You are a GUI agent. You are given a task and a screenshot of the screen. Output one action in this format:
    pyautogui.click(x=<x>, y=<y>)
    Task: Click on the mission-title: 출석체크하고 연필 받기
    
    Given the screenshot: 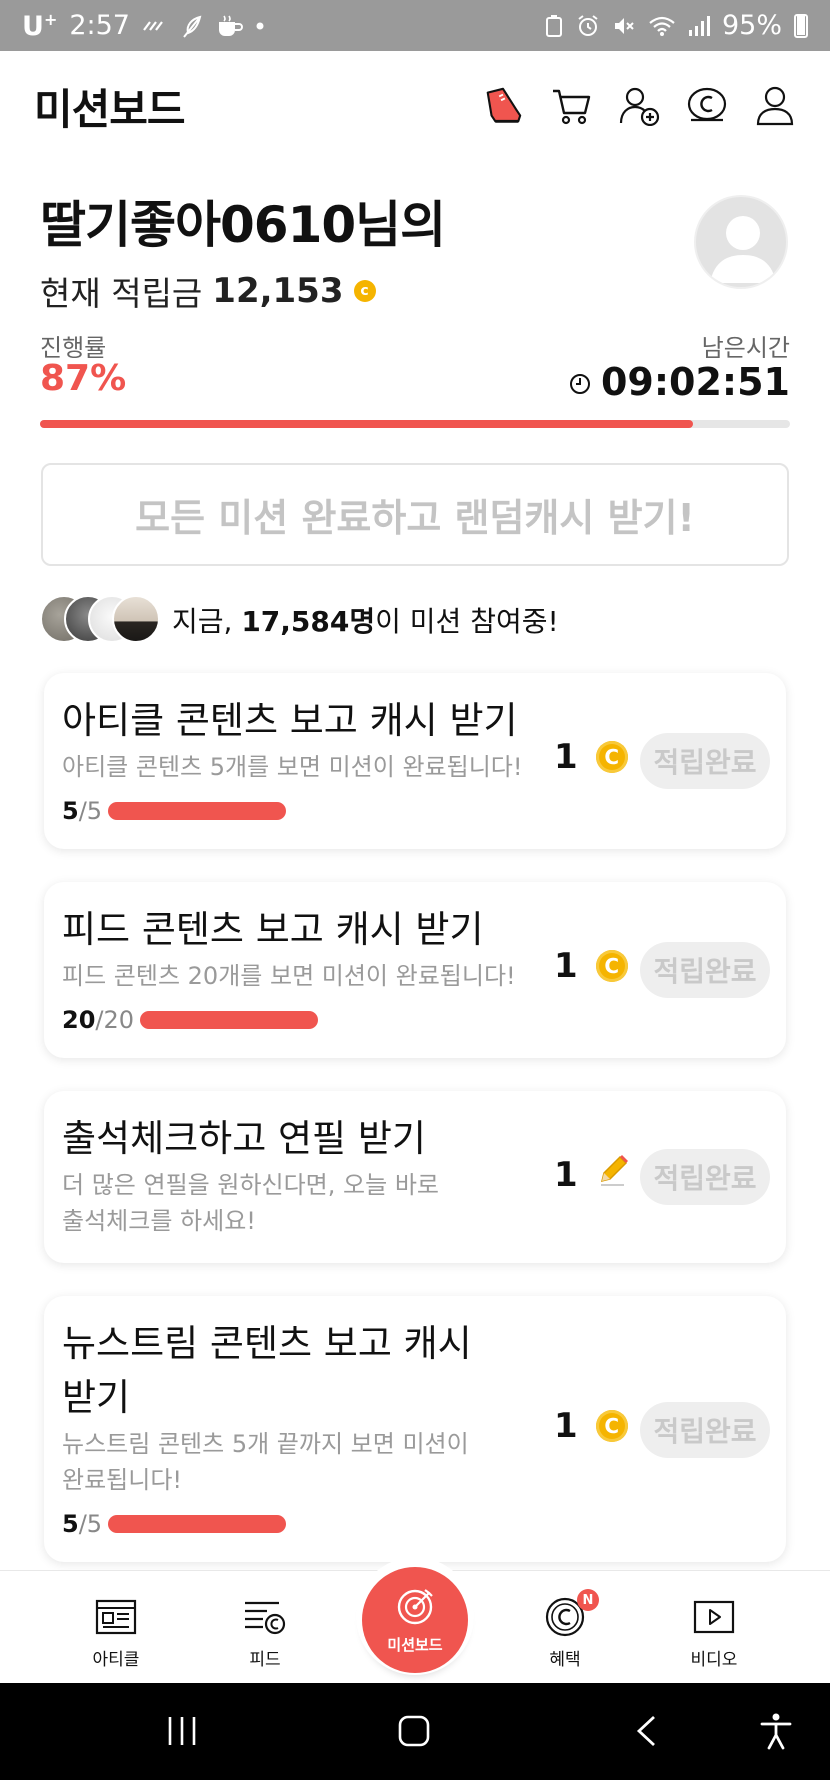 What is the action you would take?
    pyautogui.click(x=244, y=1138)
    